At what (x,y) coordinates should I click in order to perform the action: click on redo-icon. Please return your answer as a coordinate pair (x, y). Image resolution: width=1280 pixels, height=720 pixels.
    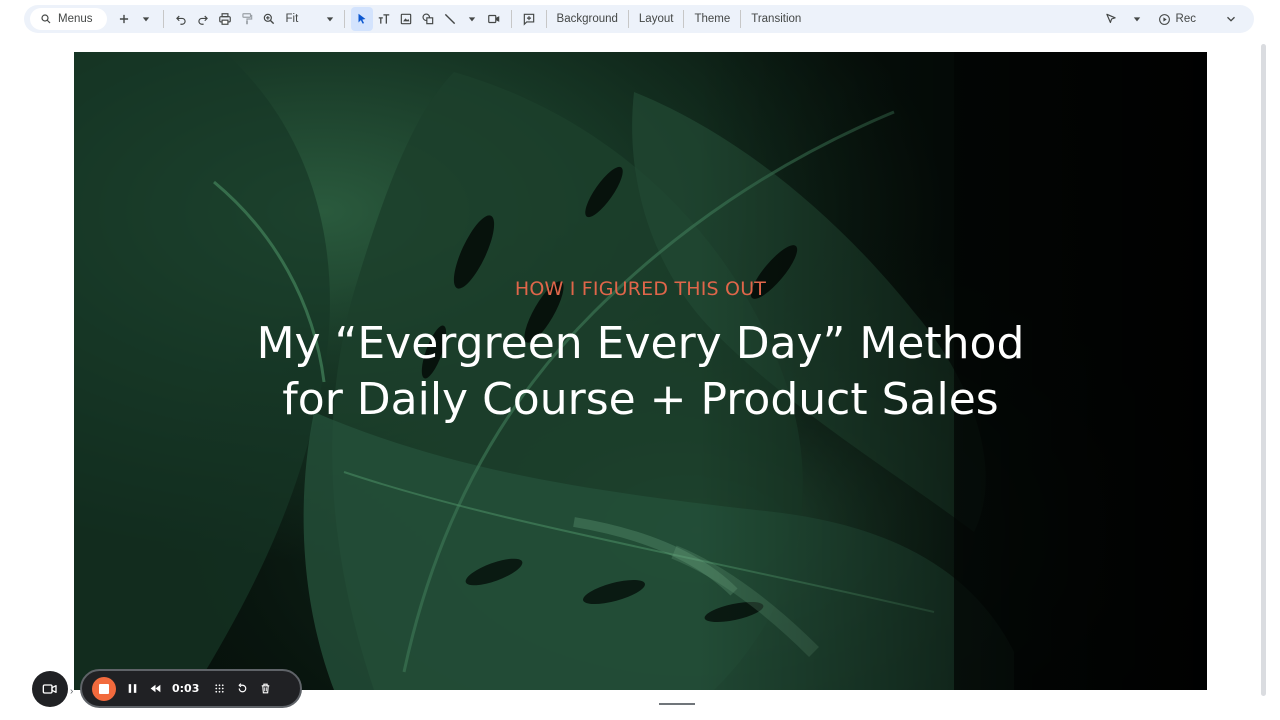
    Looking at the image, I should click on (202, 20).